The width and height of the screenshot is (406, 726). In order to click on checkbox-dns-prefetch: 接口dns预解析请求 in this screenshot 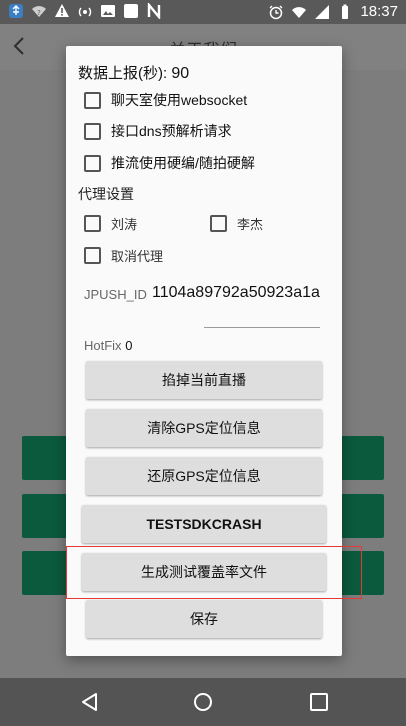, I will do `click(158, 131)`.